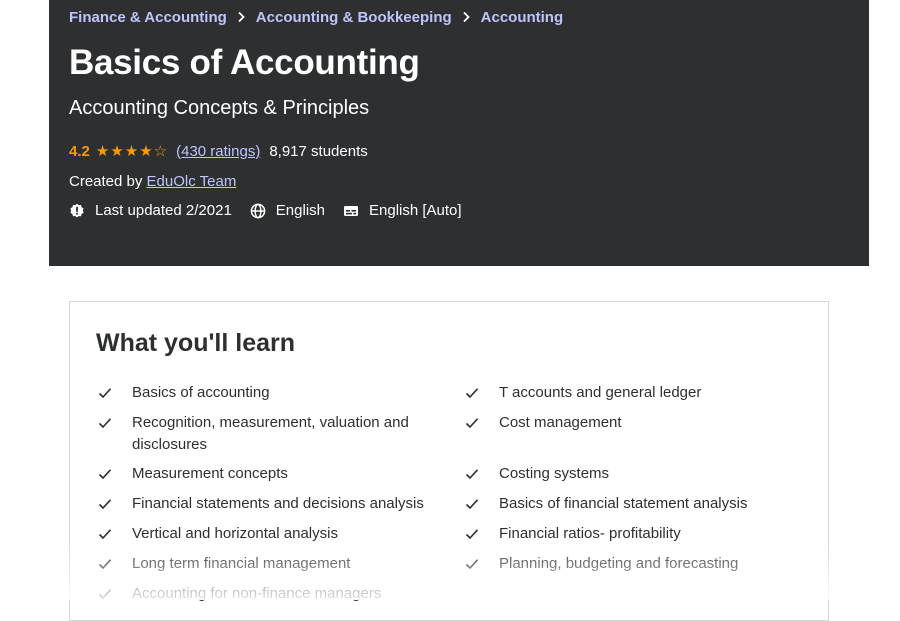  Describe the element at coordinates (630, 474) in the screenshot. I see `learn-item: Costing systems` at that location.